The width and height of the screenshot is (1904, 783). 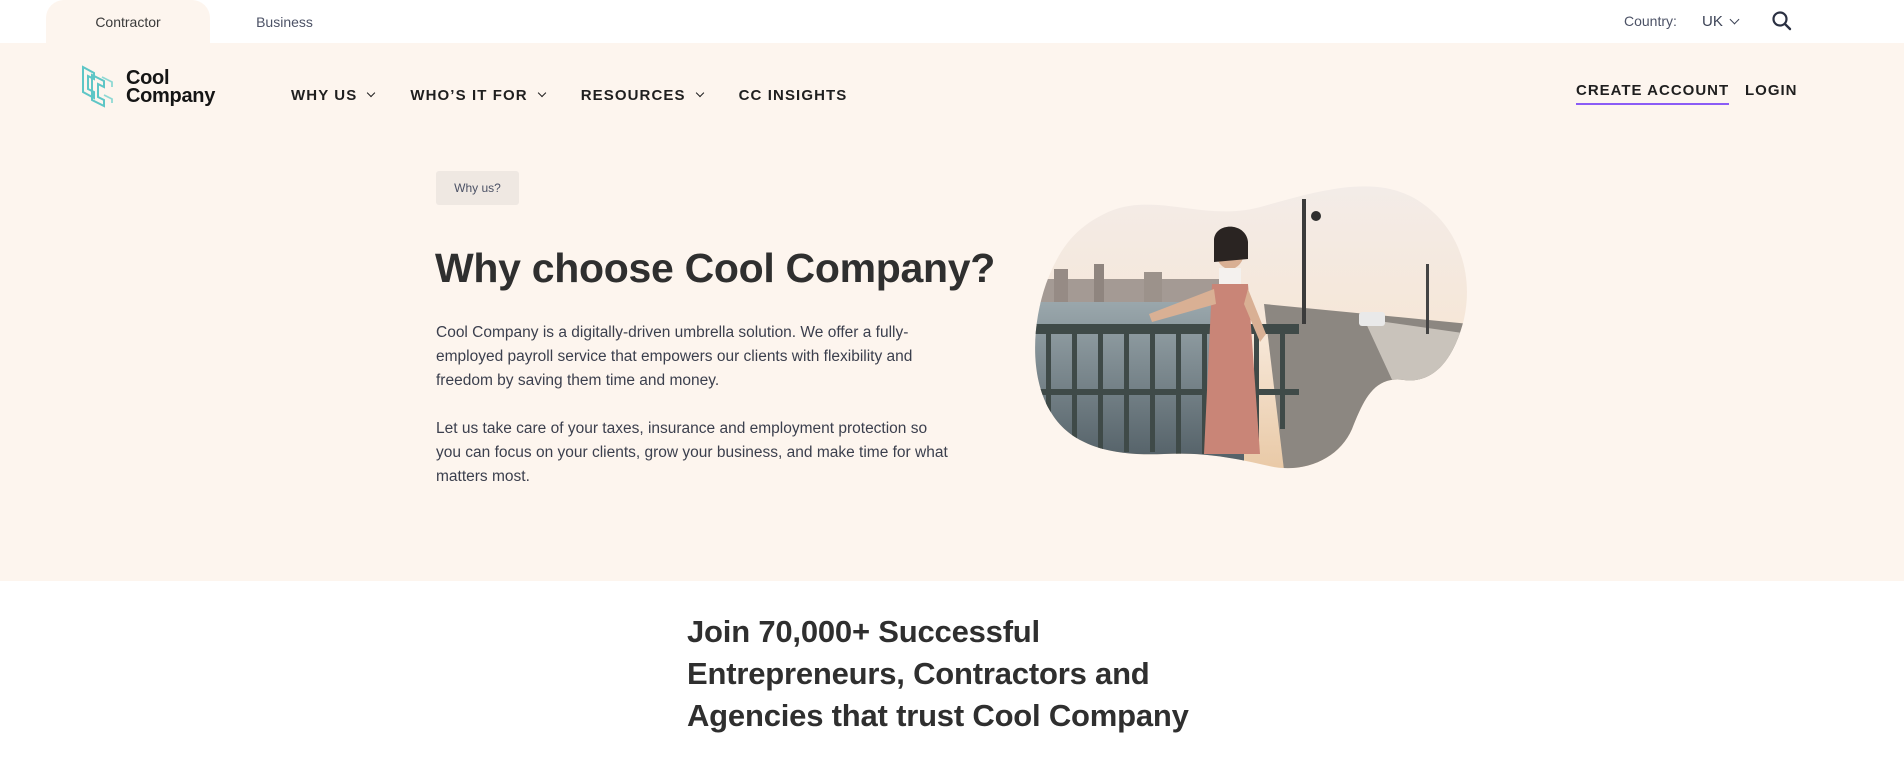 What do you see at coordinates (1771, 90) in the screenshot?
I see `login-link: LOGIN` at bounding box center [1771, 90].